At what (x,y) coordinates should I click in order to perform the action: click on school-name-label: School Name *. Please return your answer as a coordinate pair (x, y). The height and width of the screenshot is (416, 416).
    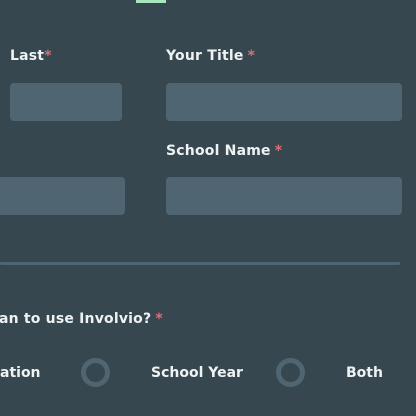
    Looking at the image, I should click on (224, 151).